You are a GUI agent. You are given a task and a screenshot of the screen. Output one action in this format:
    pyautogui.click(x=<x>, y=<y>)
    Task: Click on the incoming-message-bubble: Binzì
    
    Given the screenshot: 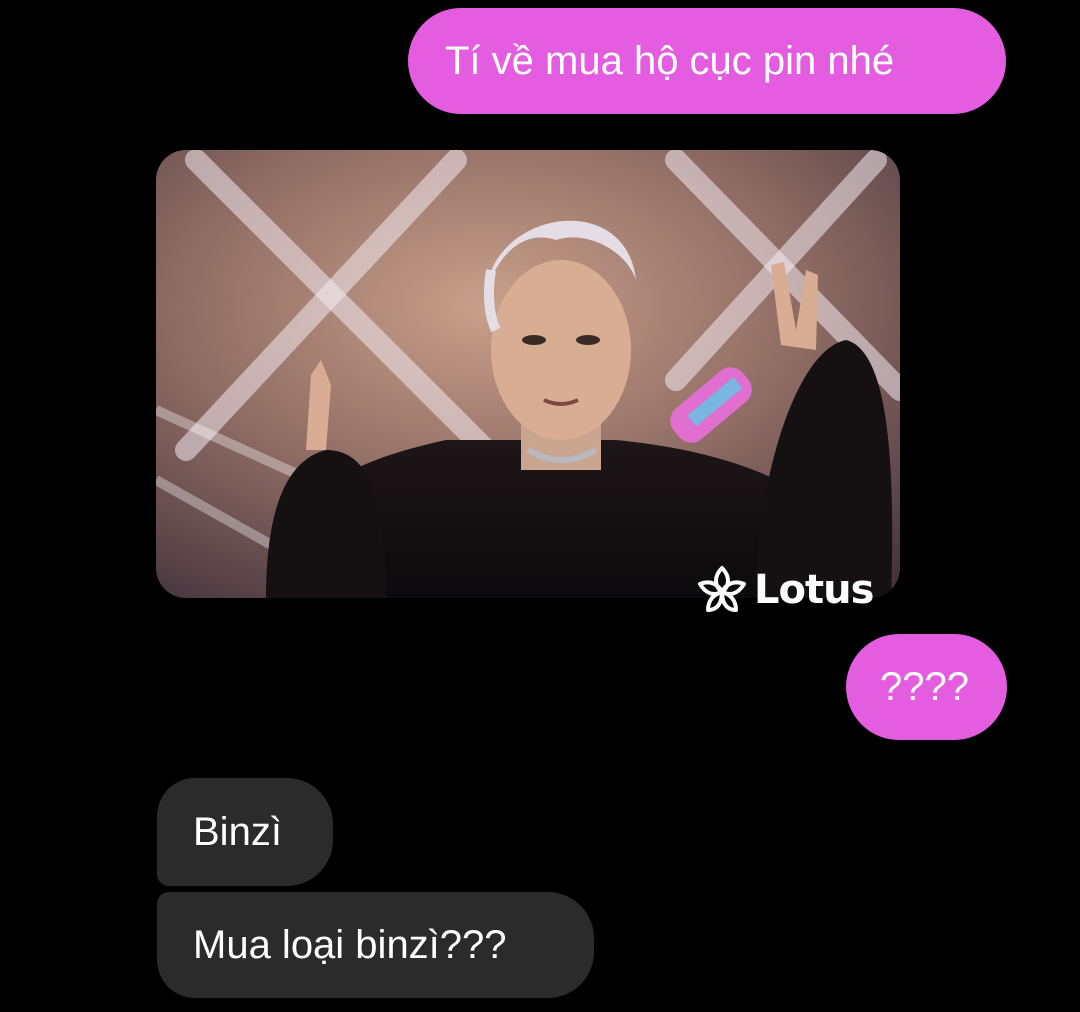 What is the action you would take?
    pyautogui.click(x=245, y=832)
    